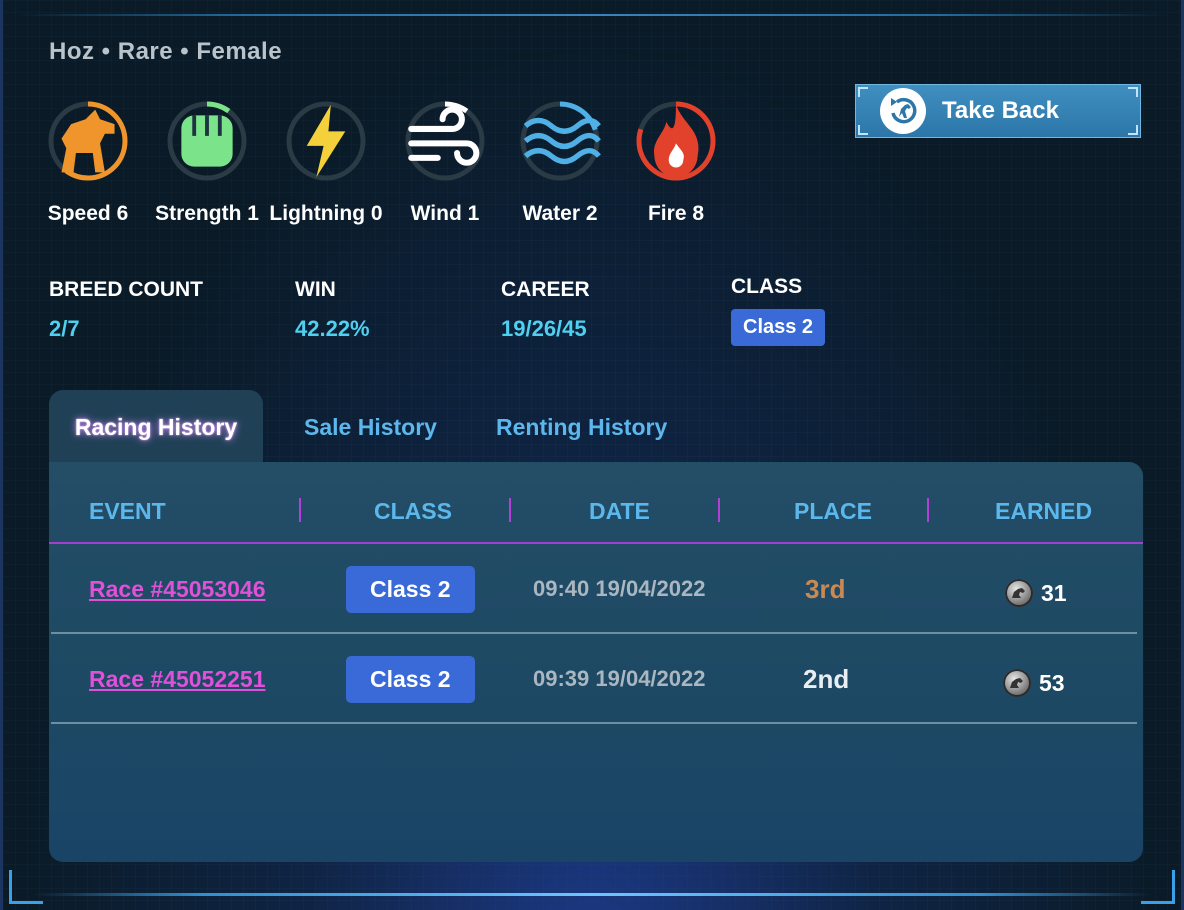 The image size is (1184, 910). I want to click on win-rate: WIN 42.22%, so click(332, 310).